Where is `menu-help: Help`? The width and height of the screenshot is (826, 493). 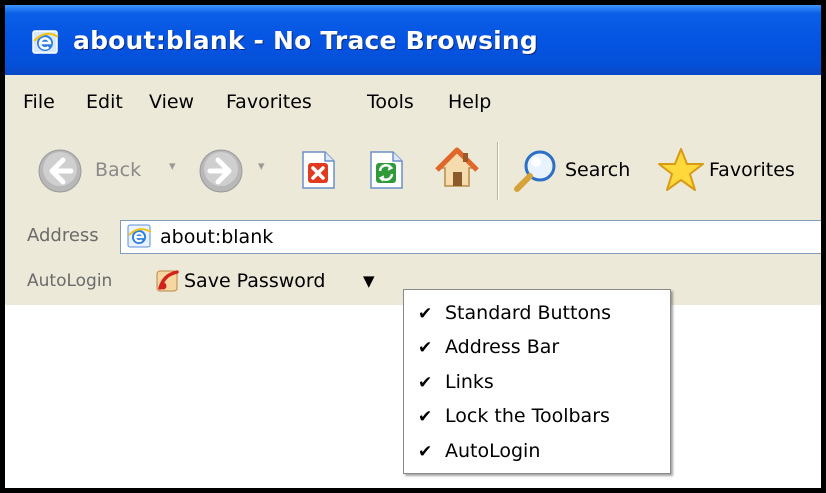 menu-help: Help is located at coordinates (469, 102).